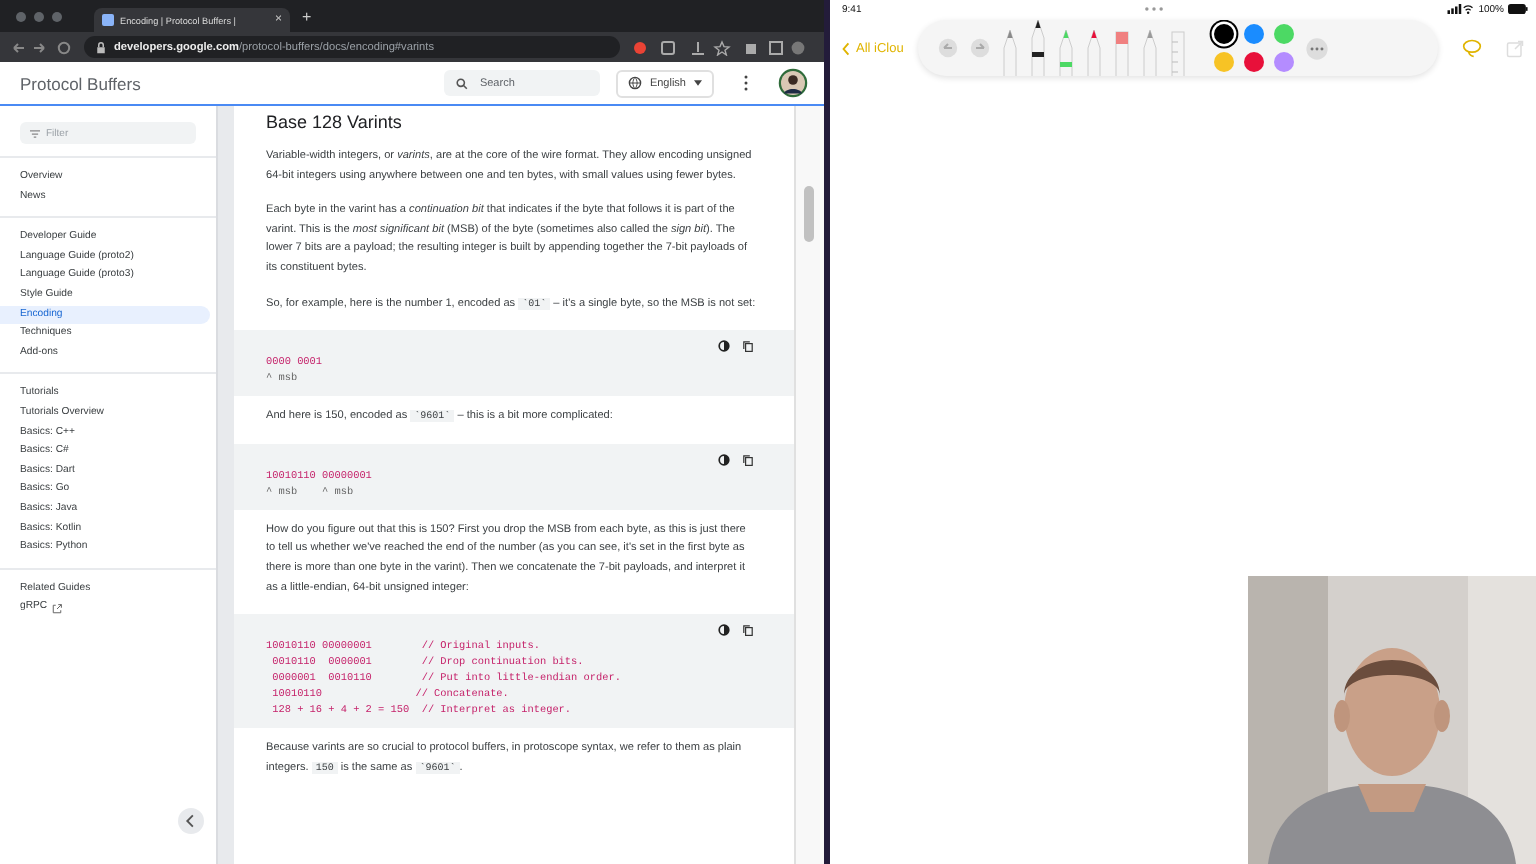 The image size is (1536, 864). I want to click on chevron-left-icon, so click(846, 48).